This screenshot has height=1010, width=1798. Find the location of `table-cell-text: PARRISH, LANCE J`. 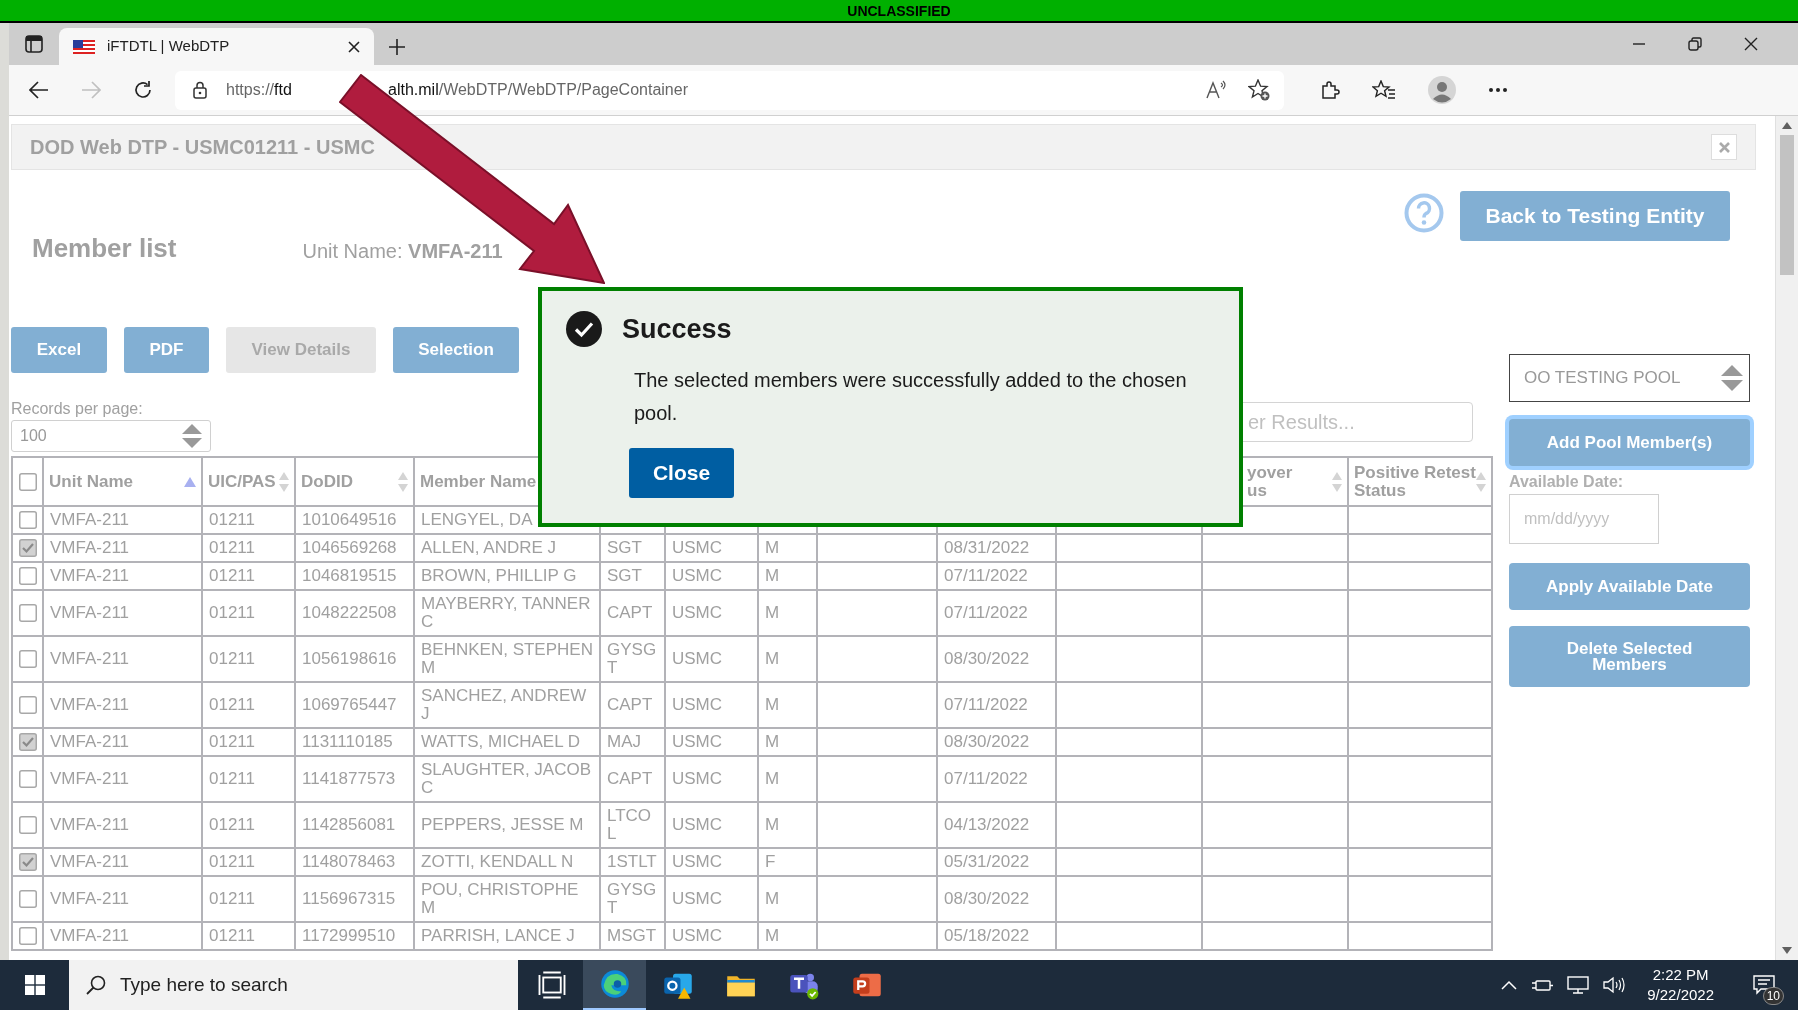

table-cell-text: PARRISH, LANCE J is located at coordinates (498, 936).